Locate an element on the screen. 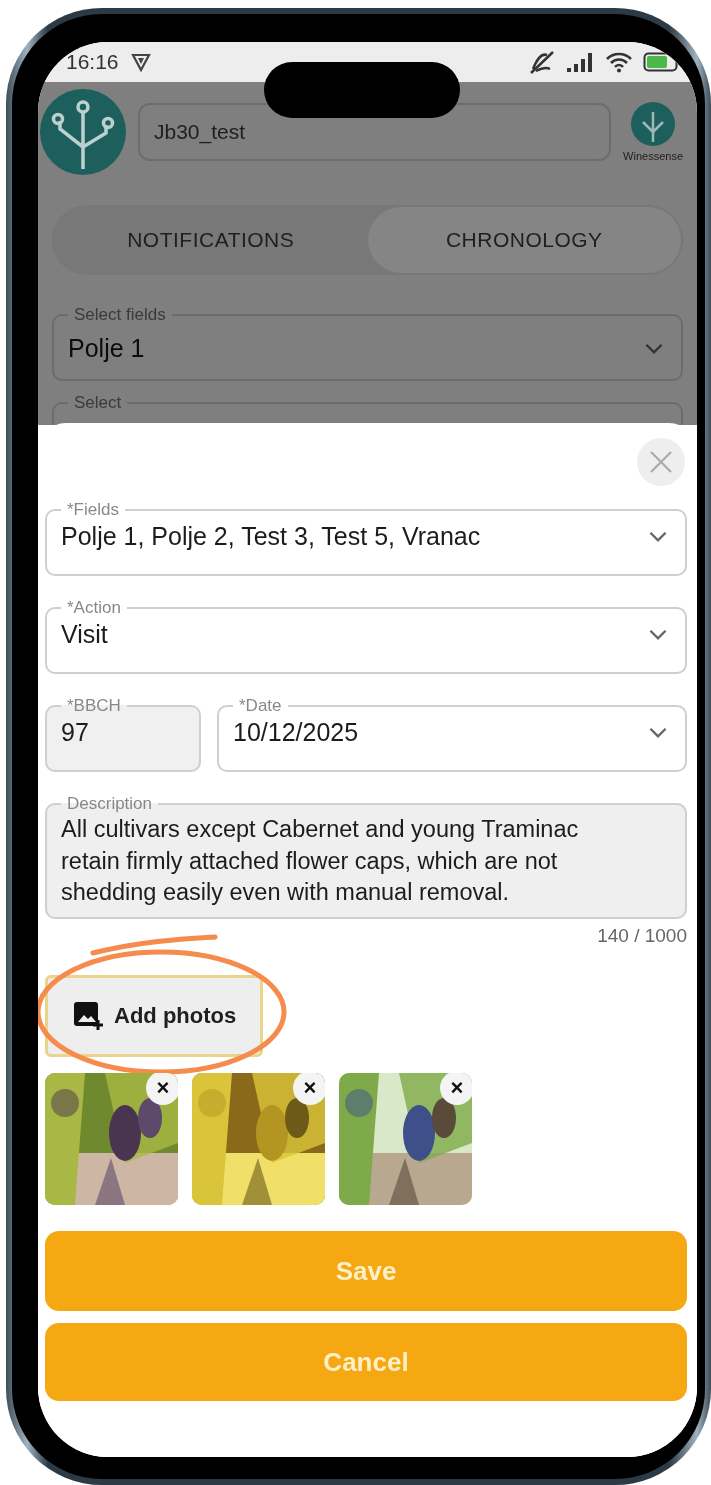 This screenshot has width=711, height=1485. field-label: *Fields is located at coordinates (93, 510).